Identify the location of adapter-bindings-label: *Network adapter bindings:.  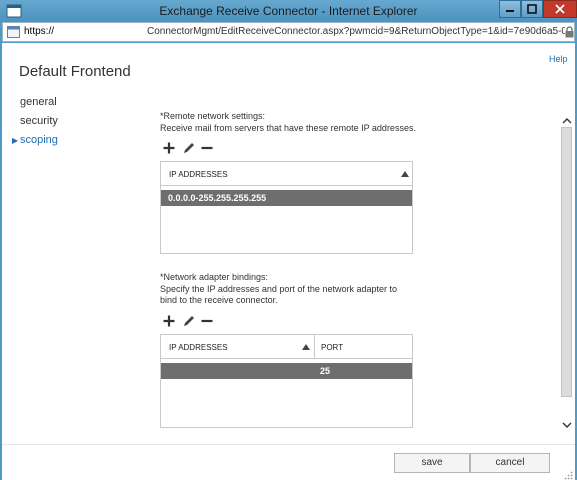
(214, 277).